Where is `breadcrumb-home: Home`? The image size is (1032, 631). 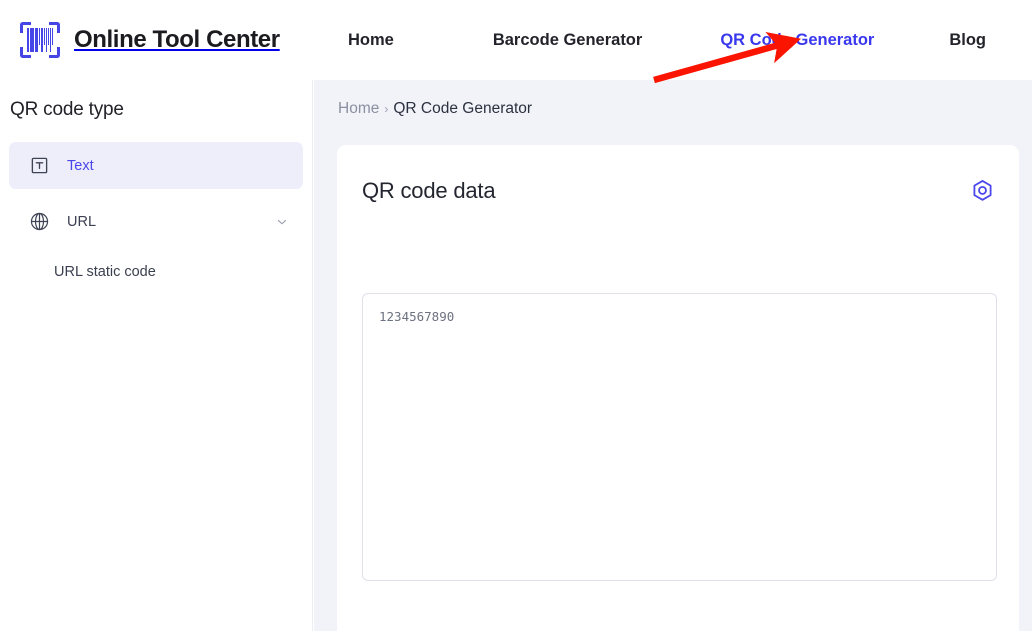 breadcrumb-home: Home is located at coordinates (358, 109).